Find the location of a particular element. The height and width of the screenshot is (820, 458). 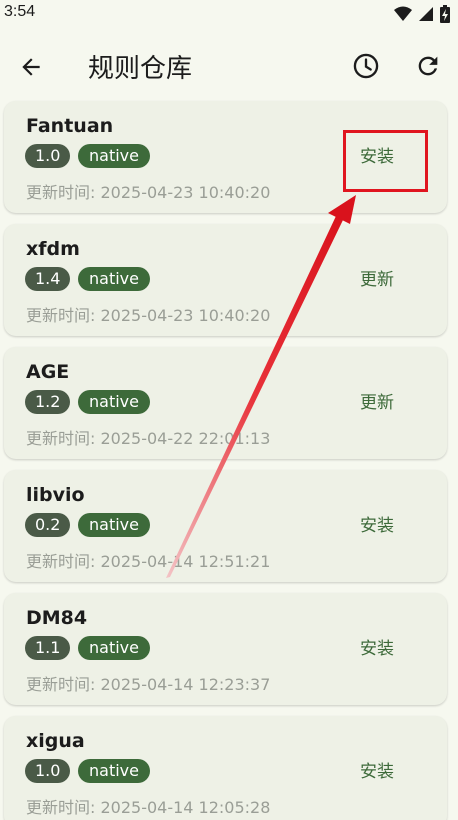

update-time: 更新时间: 2025-04-14 12:05:28 is located at coordinates (148, 807).